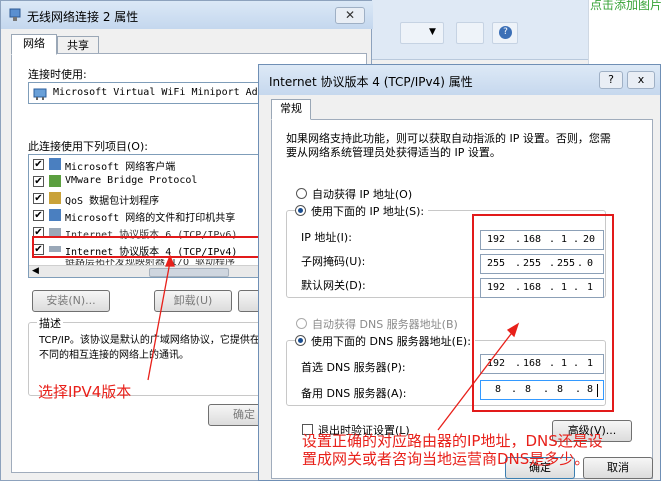 This screenshot has height=481, width=661. Describe the element at coordinates (446, 459) in the screenshot. I see `annotation-ip-dns-line2: 置成网关或者咨询当地运营商DNS是多少。` at that location.